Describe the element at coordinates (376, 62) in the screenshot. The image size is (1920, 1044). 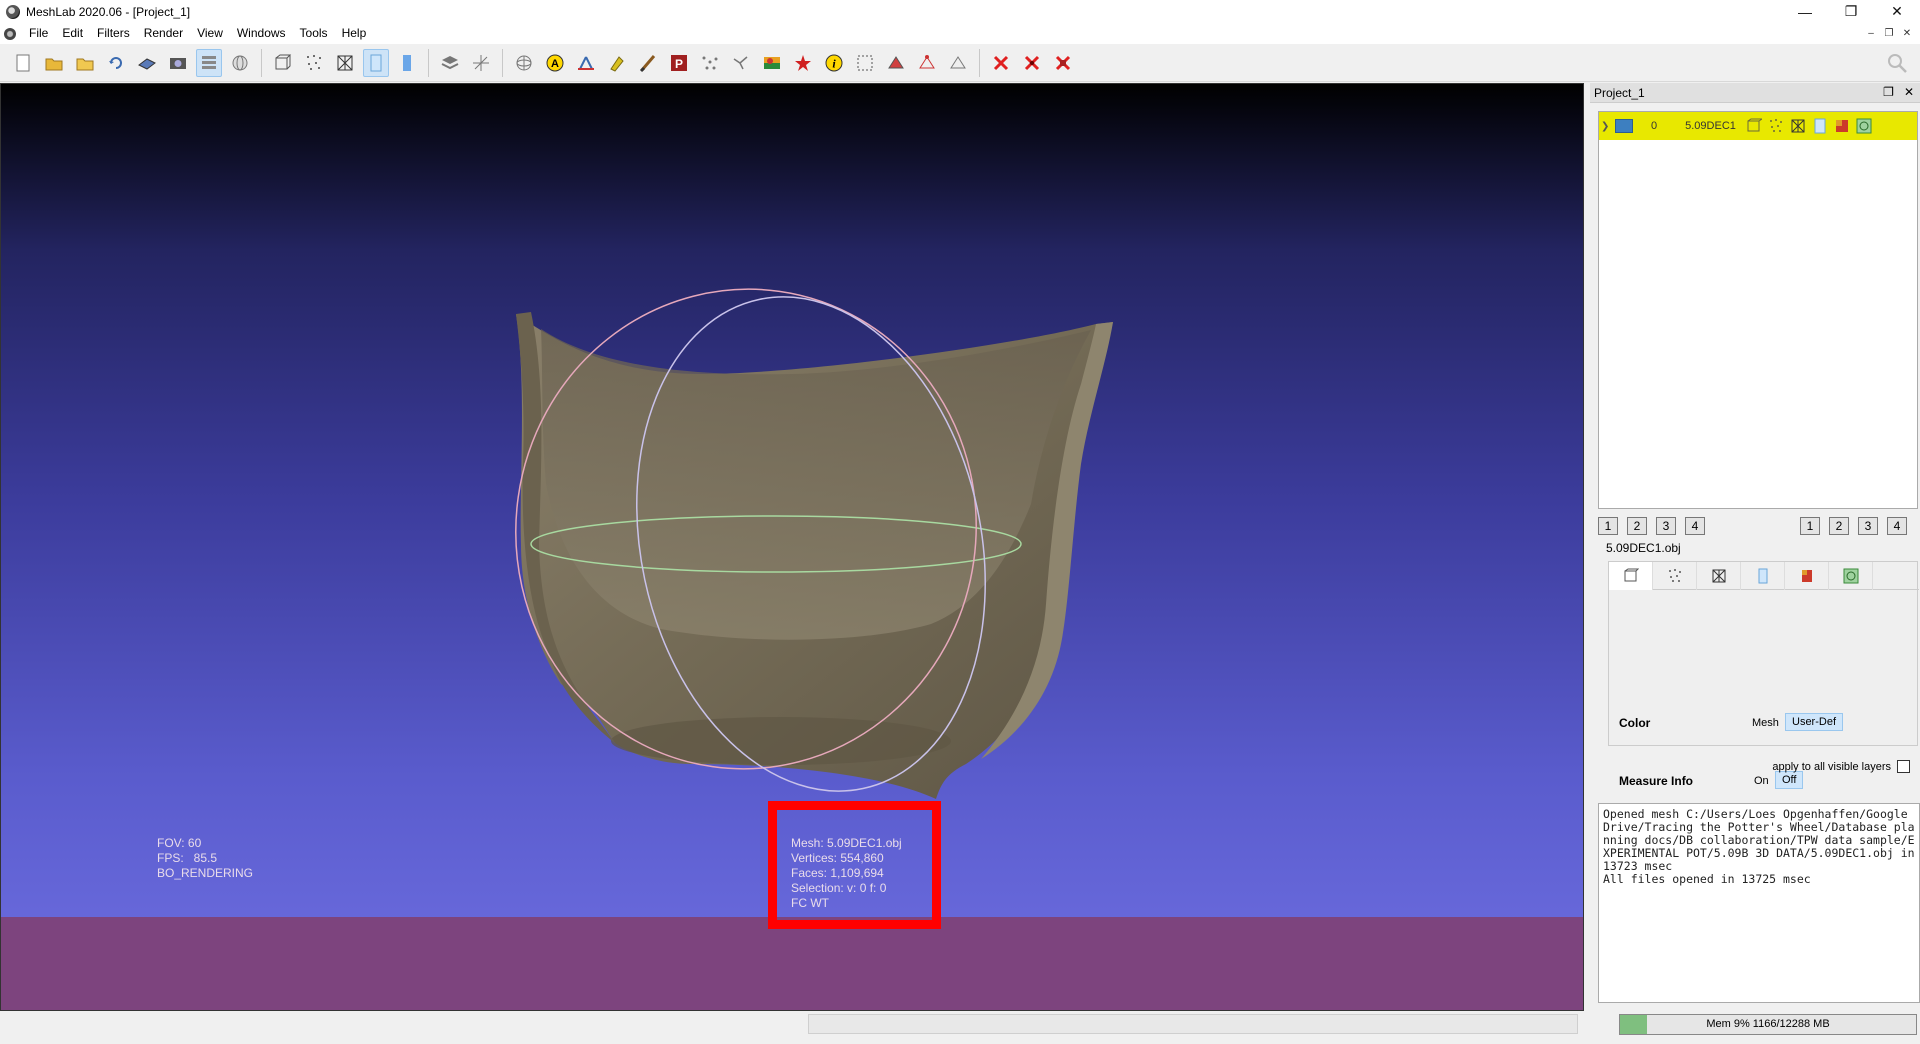
I see `flat-shading-button` at that location.